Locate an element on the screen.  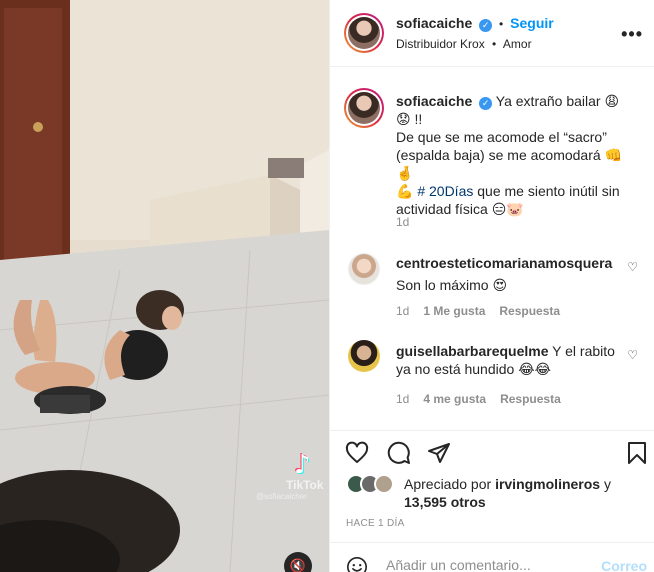
comment-input is located at coordinates (486, 564).